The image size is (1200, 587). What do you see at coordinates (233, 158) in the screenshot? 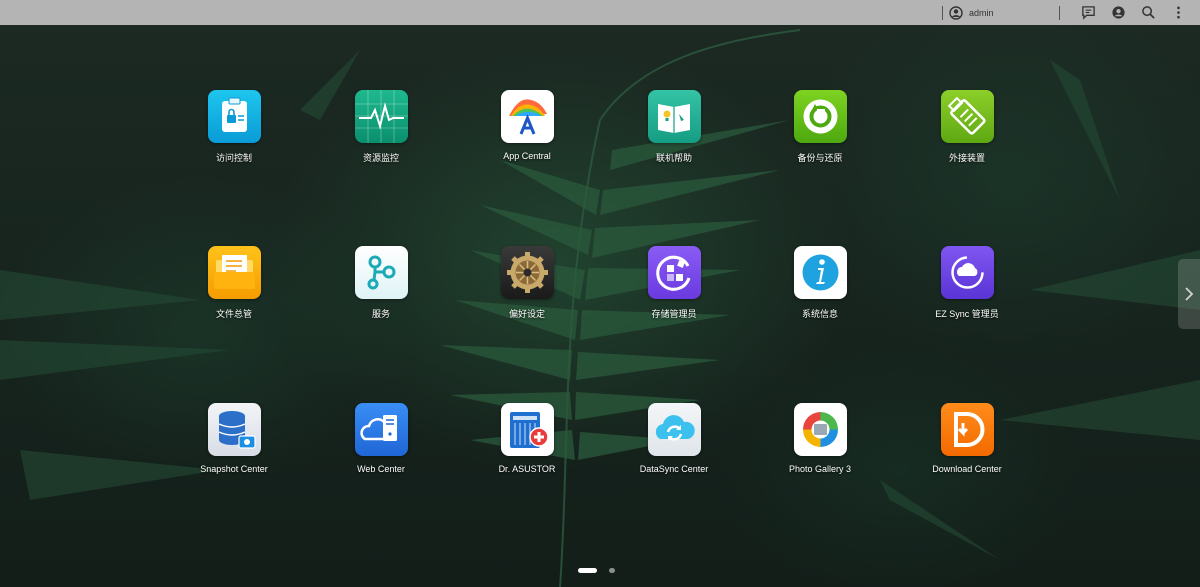
I see `app-label: 访问控制` at bounding box center [233, 158].